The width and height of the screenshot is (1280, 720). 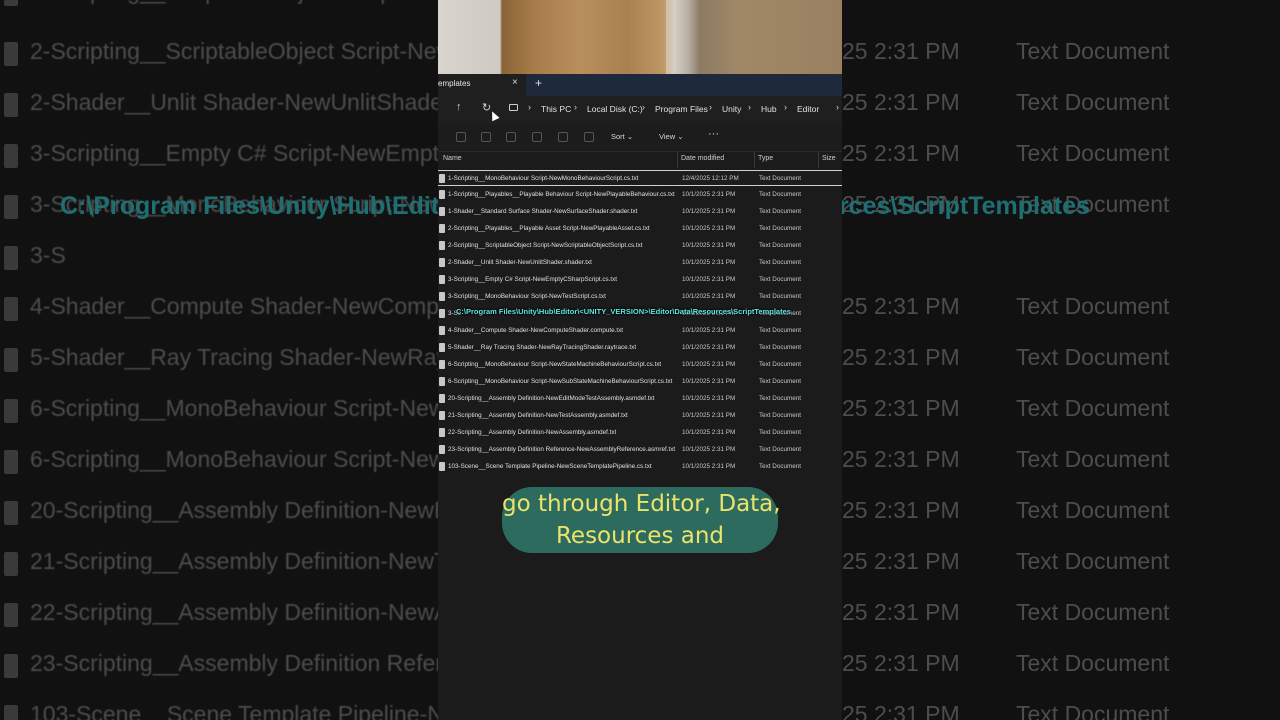 What do you see at coordinates (538, 83) in the screenshot?
I see `new-tab-button: +` at bounding box center [538, 83].